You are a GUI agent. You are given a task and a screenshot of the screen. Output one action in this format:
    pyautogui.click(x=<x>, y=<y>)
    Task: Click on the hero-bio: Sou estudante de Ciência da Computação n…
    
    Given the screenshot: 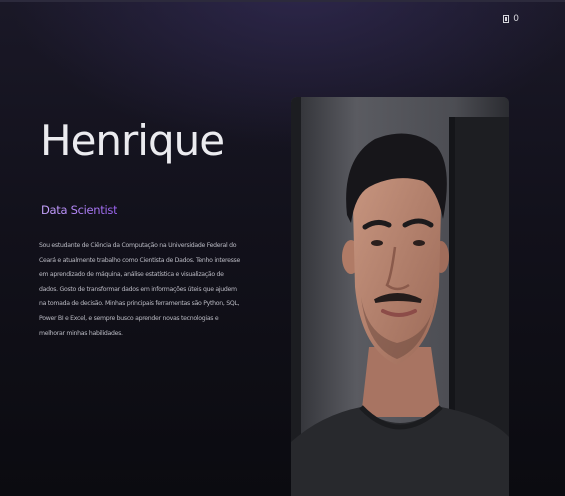 What is the action you would take?
    pyautogui.click(x=139, y=289)
    